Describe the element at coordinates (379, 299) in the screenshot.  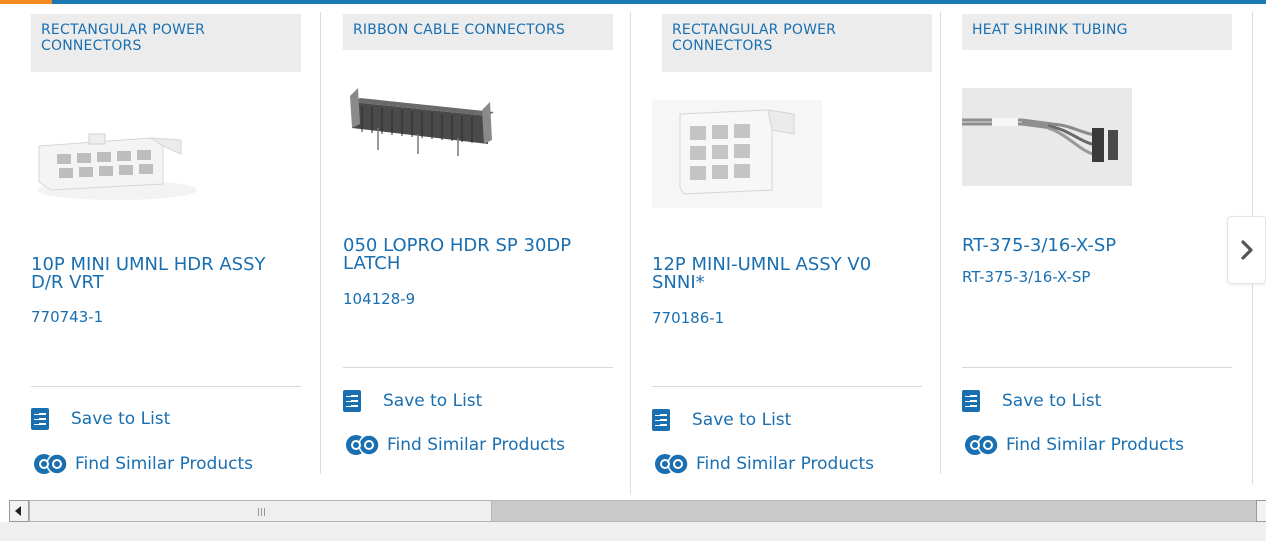
I see `part-number: 104128-9` at that location.